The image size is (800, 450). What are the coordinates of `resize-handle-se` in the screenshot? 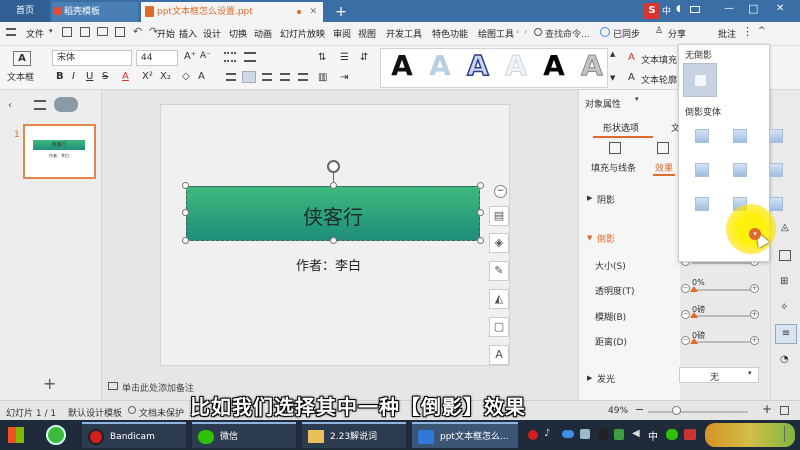 It's located at (480, 240).